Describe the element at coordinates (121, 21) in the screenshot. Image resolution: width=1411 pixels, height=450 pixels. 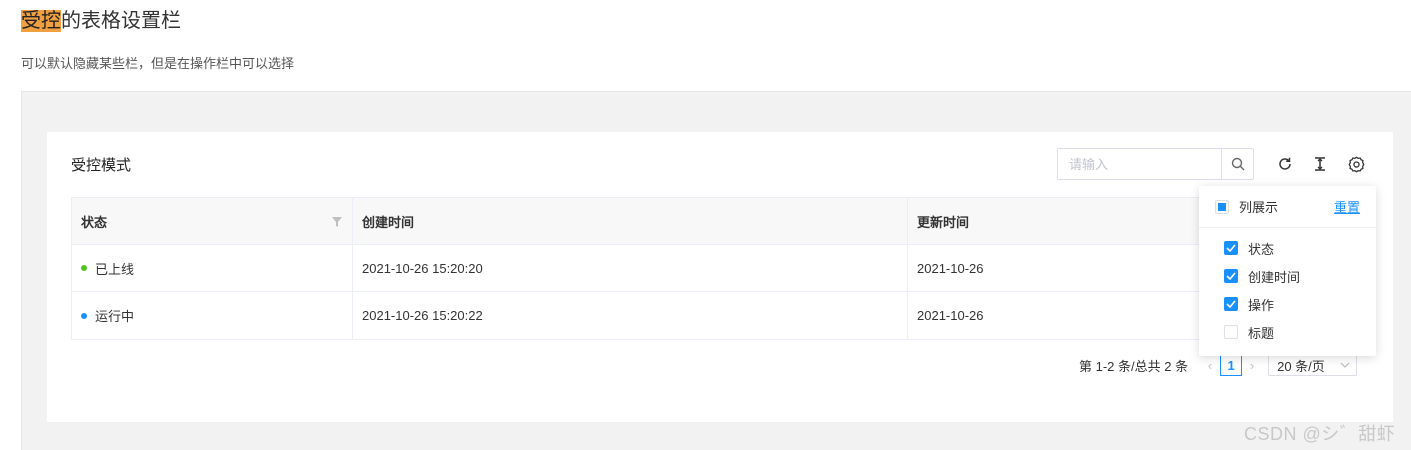
I see `page-title-rest: 的表格设置栏` at that location.